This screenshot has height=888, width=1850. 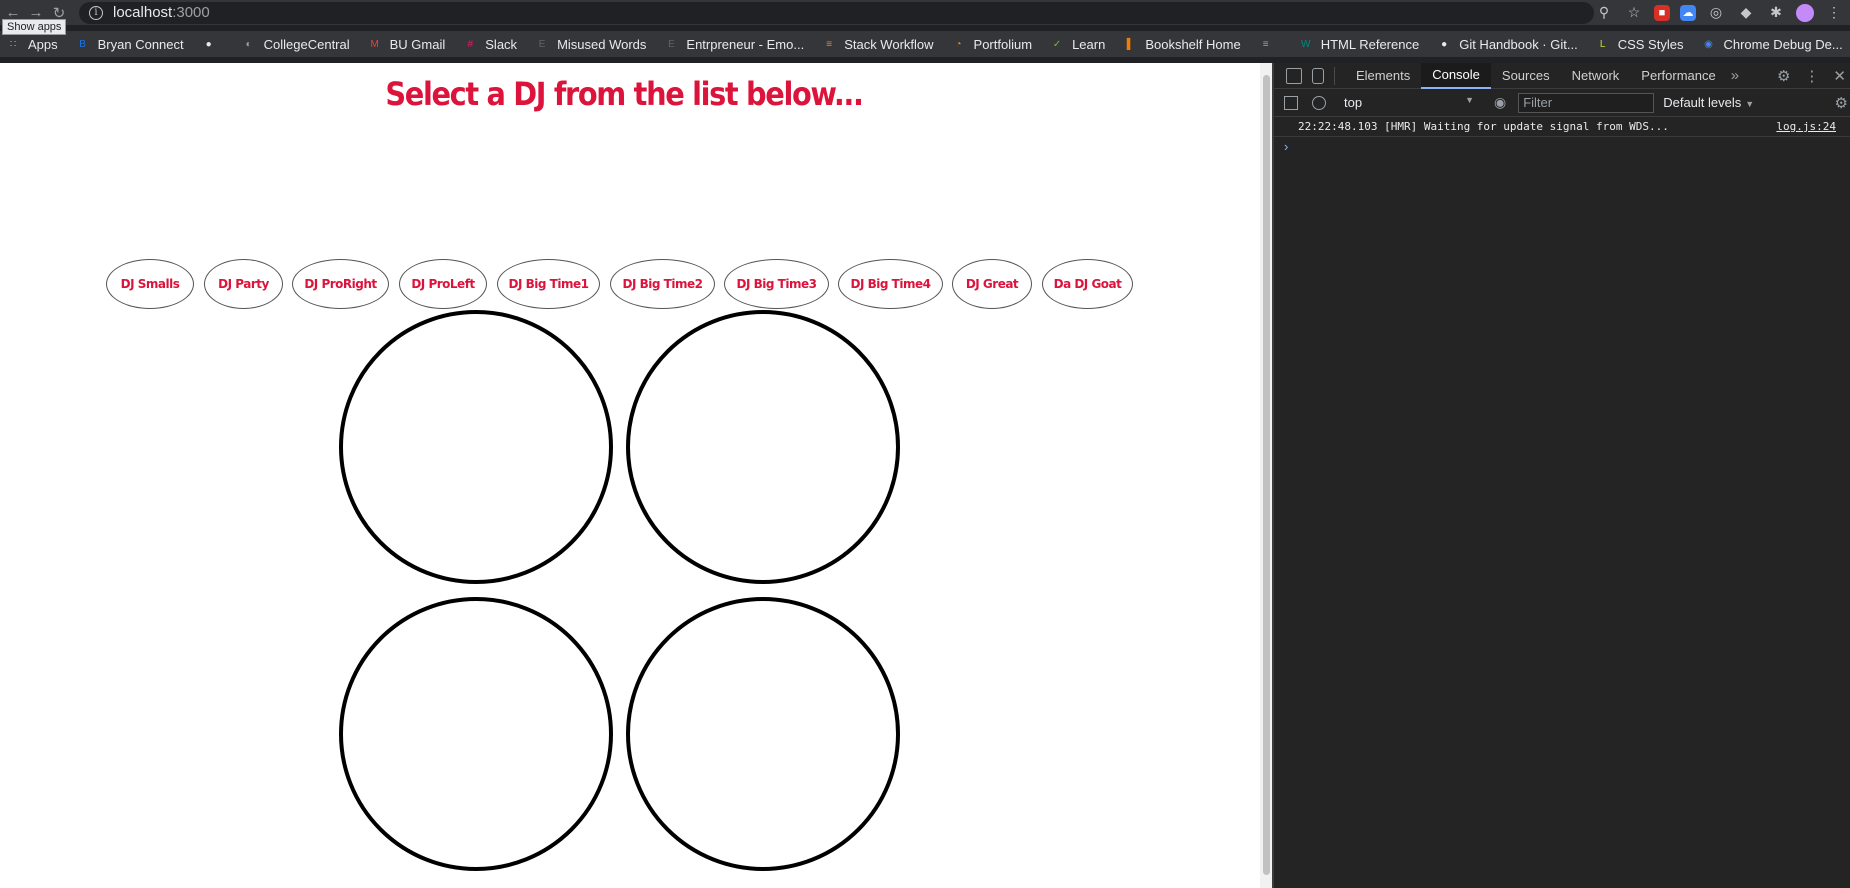 What do you see at coordinates (1596, 76) in the screenshot?
I see `tab-network: Network` at bounding box center [1596, 76].